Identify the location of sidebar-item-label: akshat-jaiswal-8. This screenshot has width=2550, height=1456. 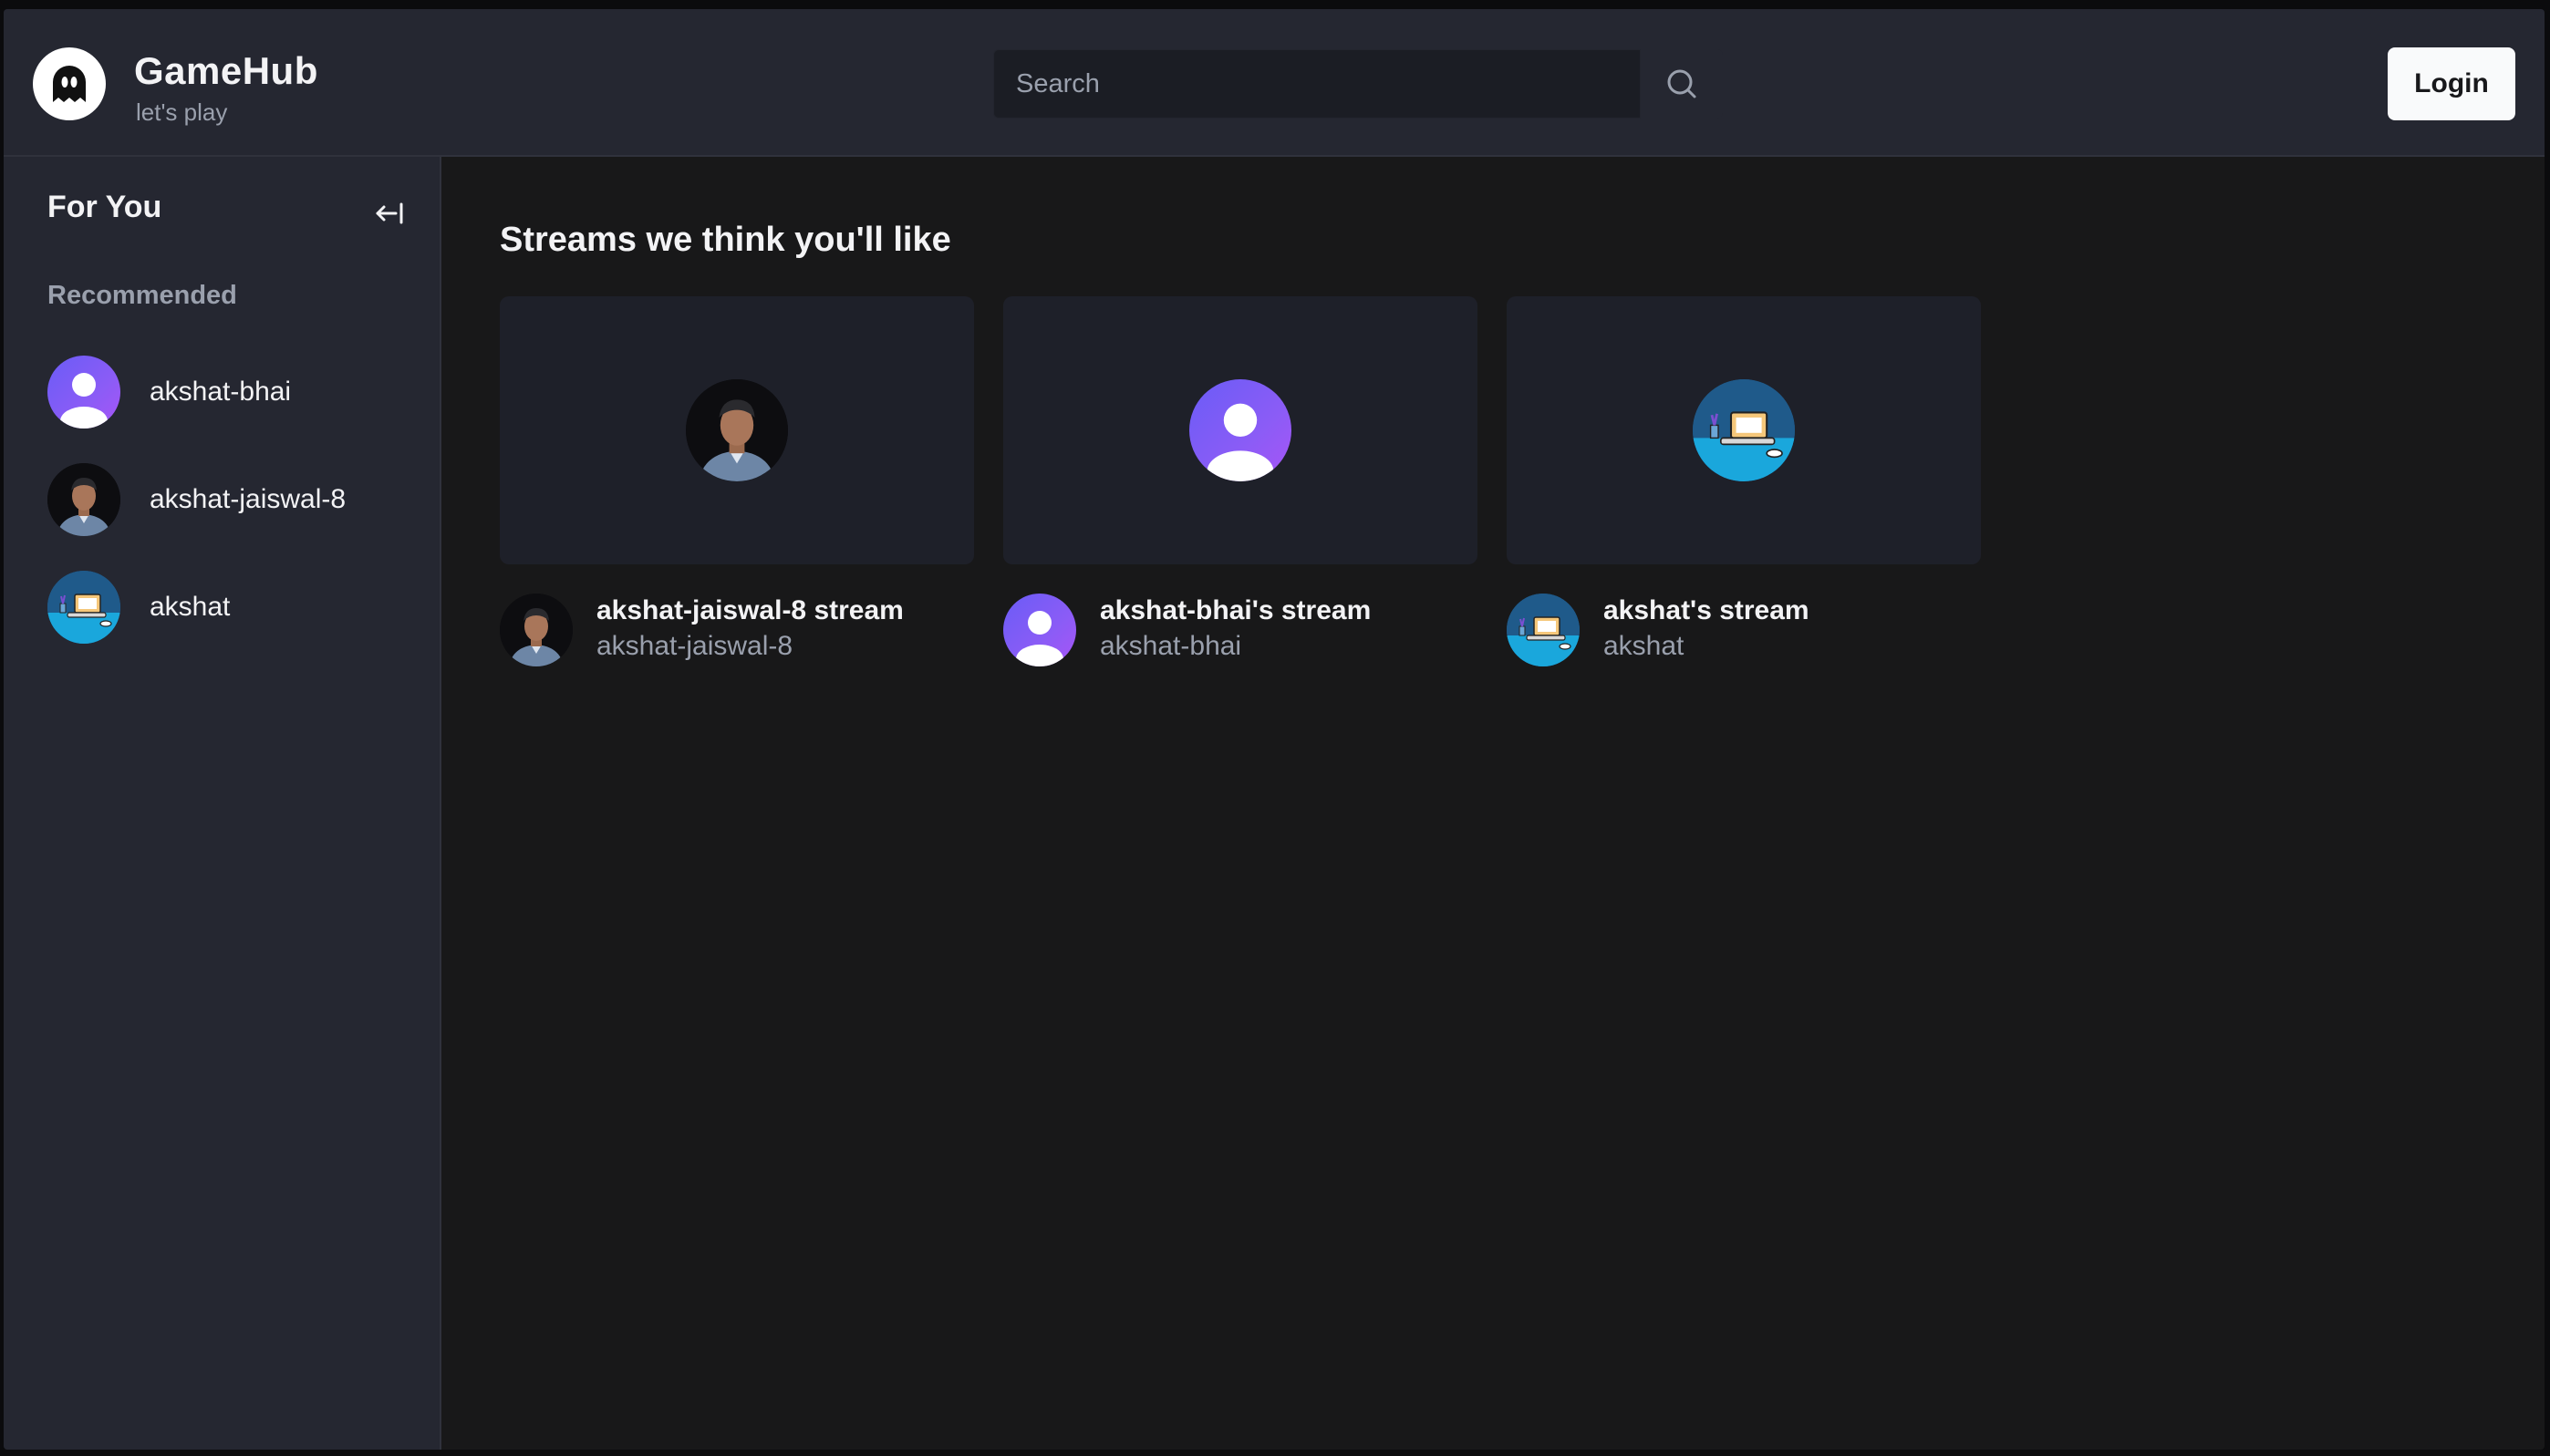
(248, 499).